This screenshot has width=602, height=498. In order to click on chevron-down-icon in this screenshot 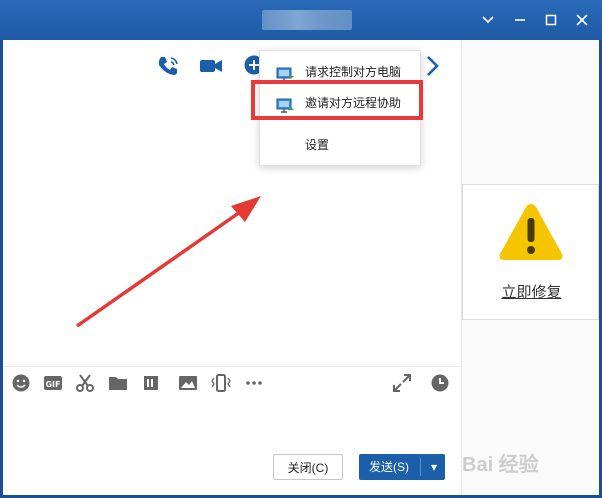, I will do `click(488, 20)`.